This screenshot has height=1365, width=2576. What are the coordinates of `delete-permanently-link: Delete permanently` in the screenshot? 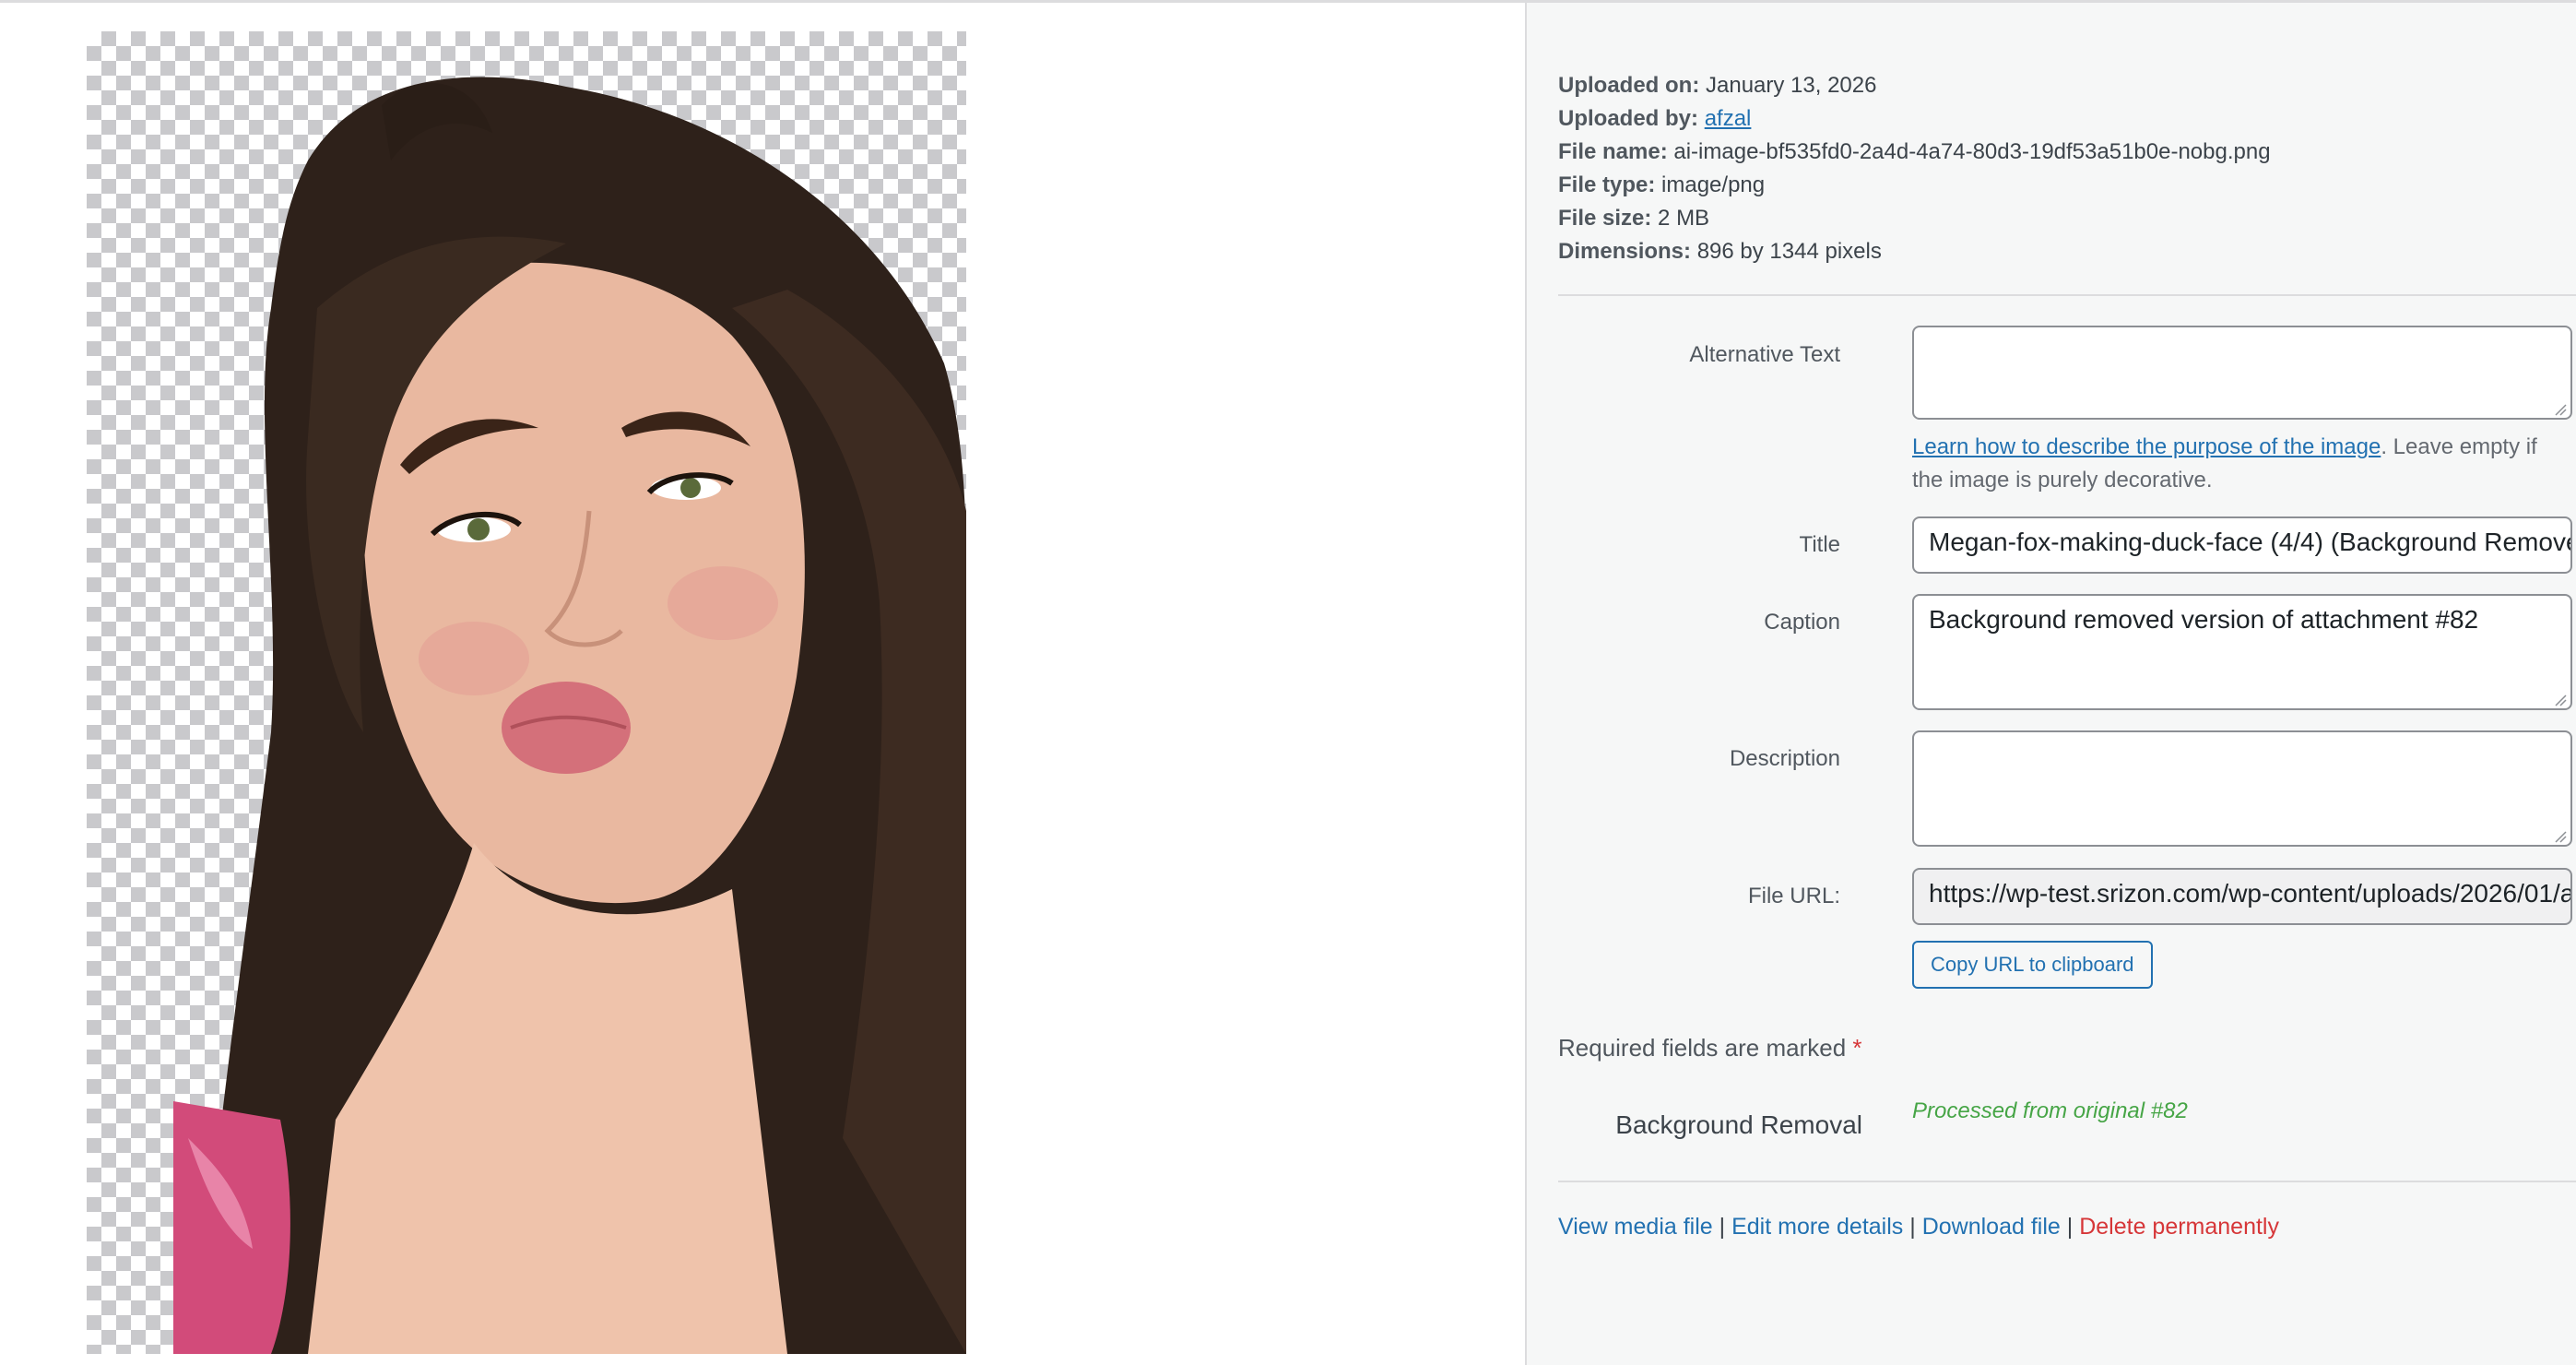 It's located at (2179, 1227).